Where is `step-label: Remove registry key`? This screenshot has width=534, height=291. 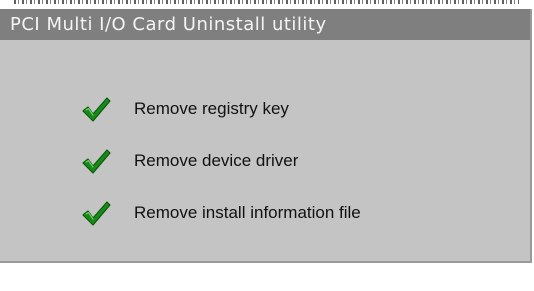 step-label: Remove registry key is located at coordinates (211, 108).